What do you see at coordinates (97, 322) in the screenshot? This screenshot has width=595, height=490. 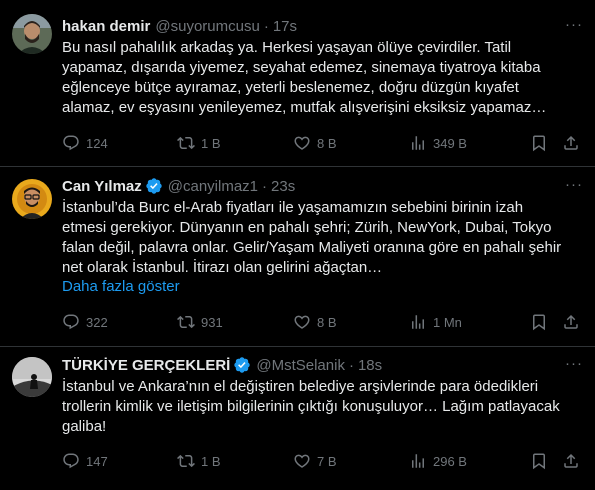 I see `reply-count: 322` at bounding box center [97, 322].